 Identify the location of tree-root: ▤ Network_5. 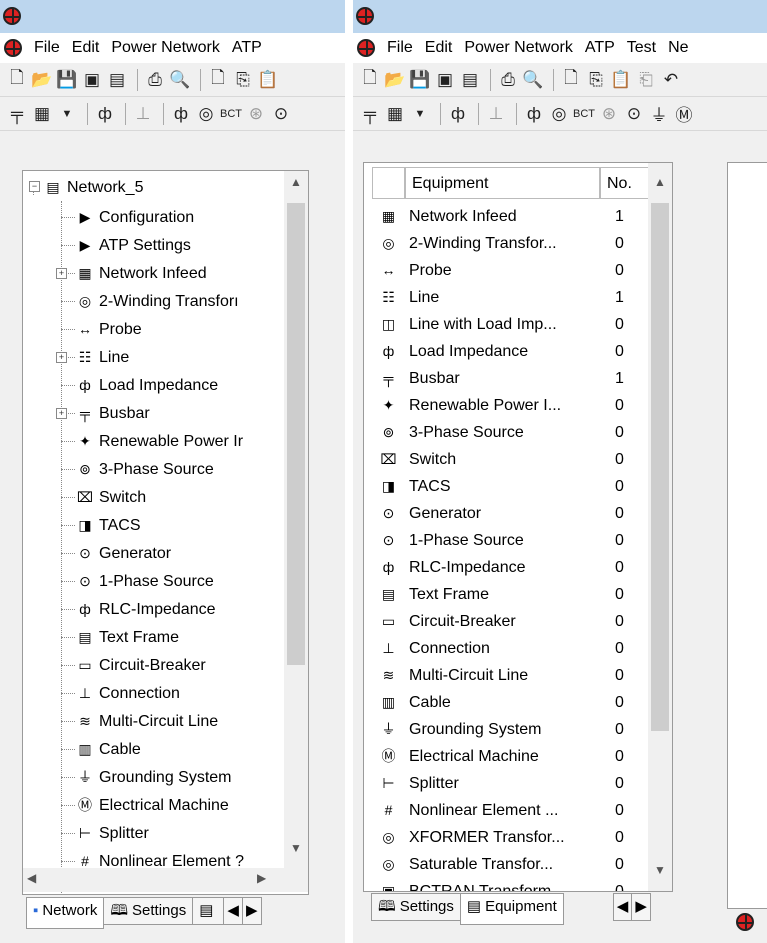
(93, 187).